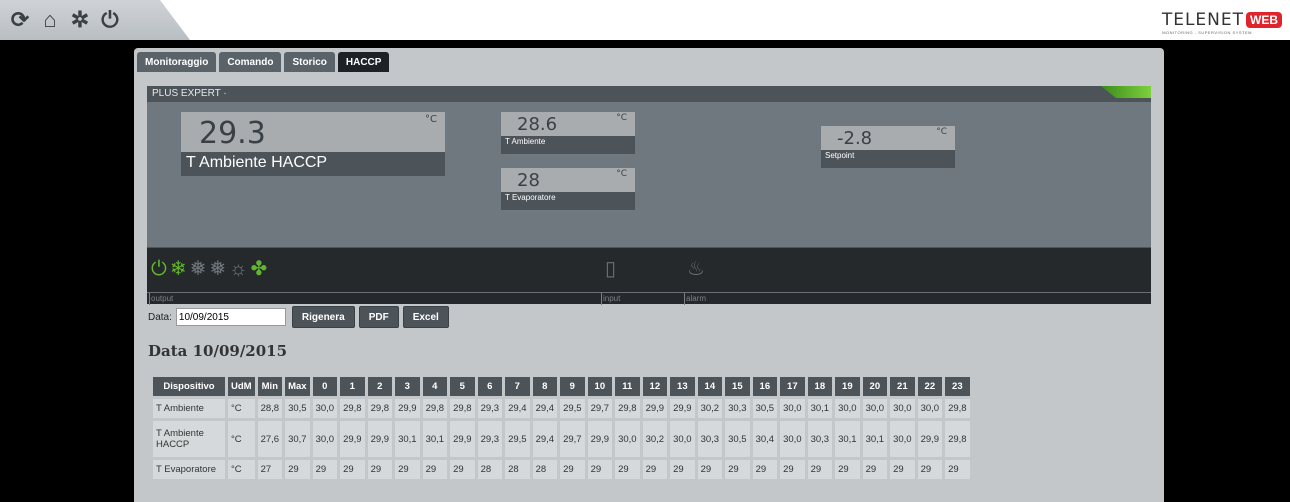 This screenshot has width=1290, height=502. What do you see at coordinates (1264, 20) in the screenshot?
I see `logo-web-badge: WEB` at bounding box center [1264, 20].